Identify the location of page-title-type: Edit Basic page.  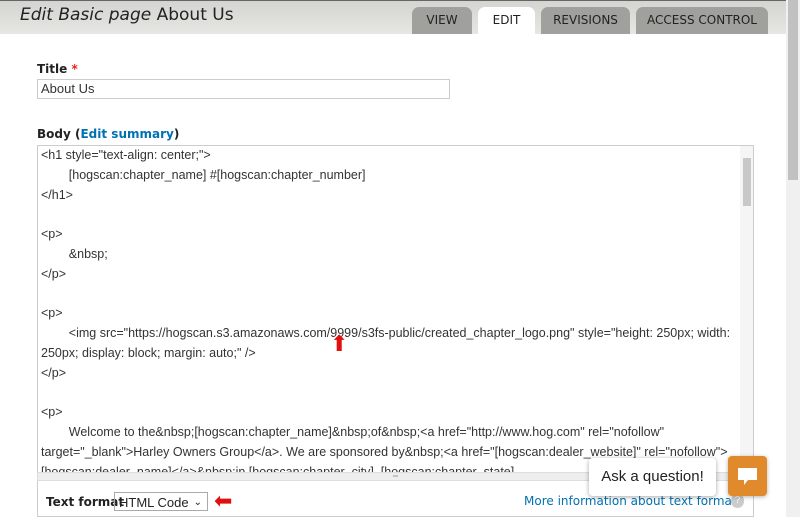
(86, 15).